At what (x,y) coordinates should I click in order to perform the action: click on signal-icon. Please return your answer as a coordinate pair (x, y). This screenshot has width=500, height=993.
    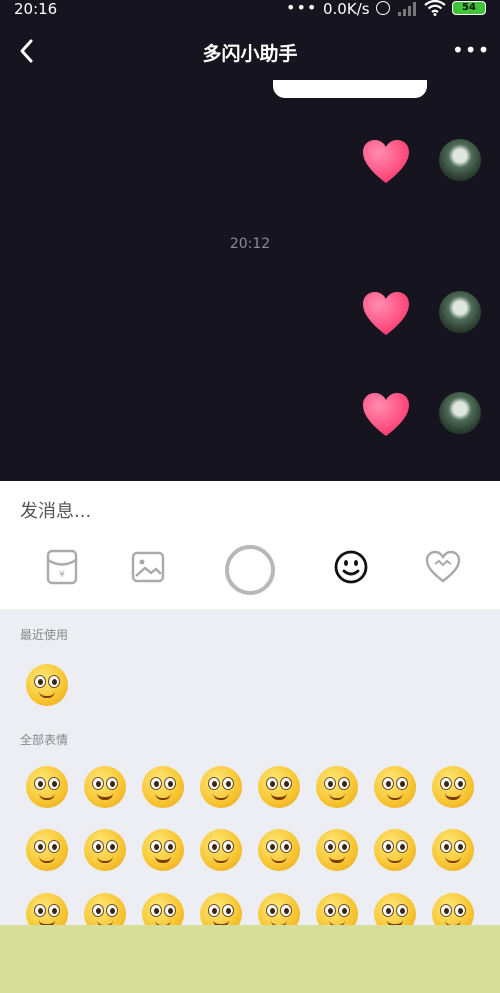
    Looking at the image, I should click on (407, 9).